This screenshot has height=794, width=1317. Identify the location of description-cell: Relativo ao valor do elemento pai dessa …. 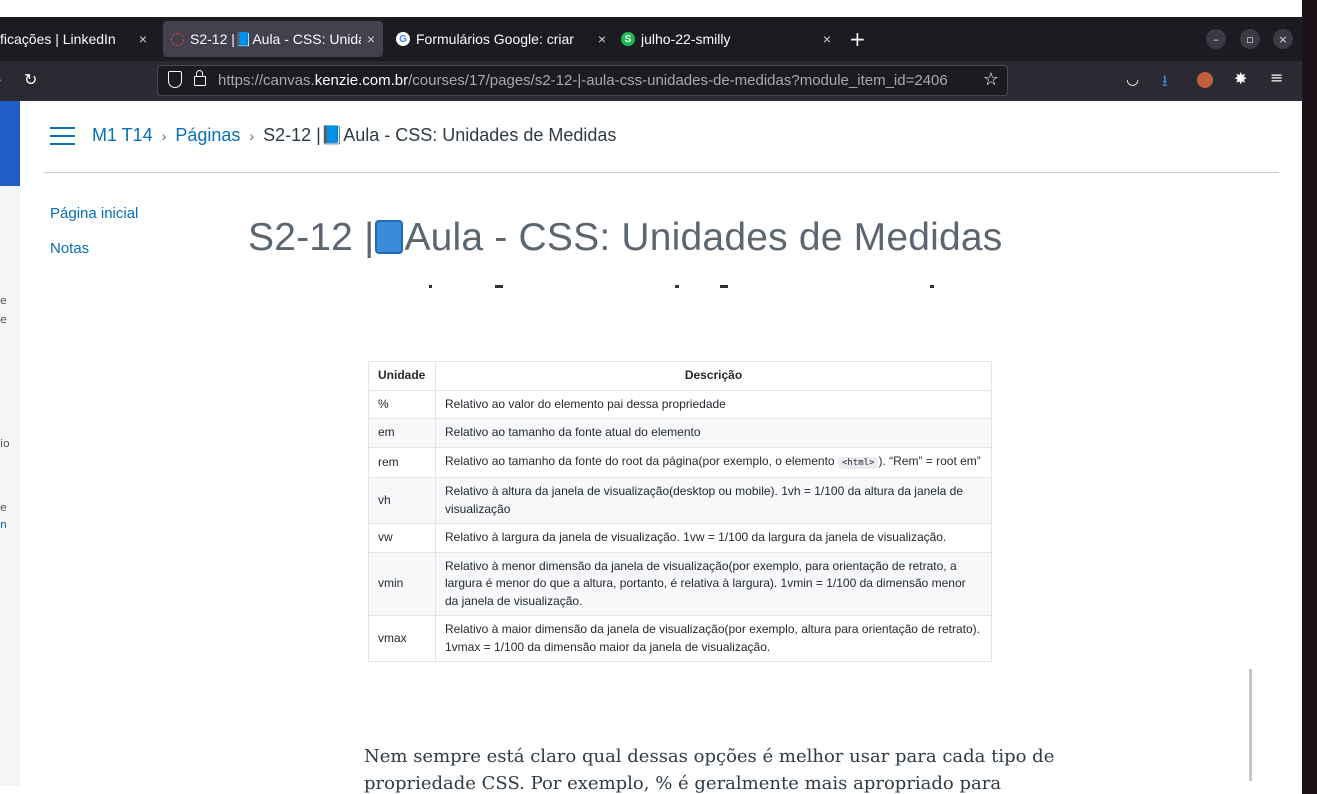
(713, 404).